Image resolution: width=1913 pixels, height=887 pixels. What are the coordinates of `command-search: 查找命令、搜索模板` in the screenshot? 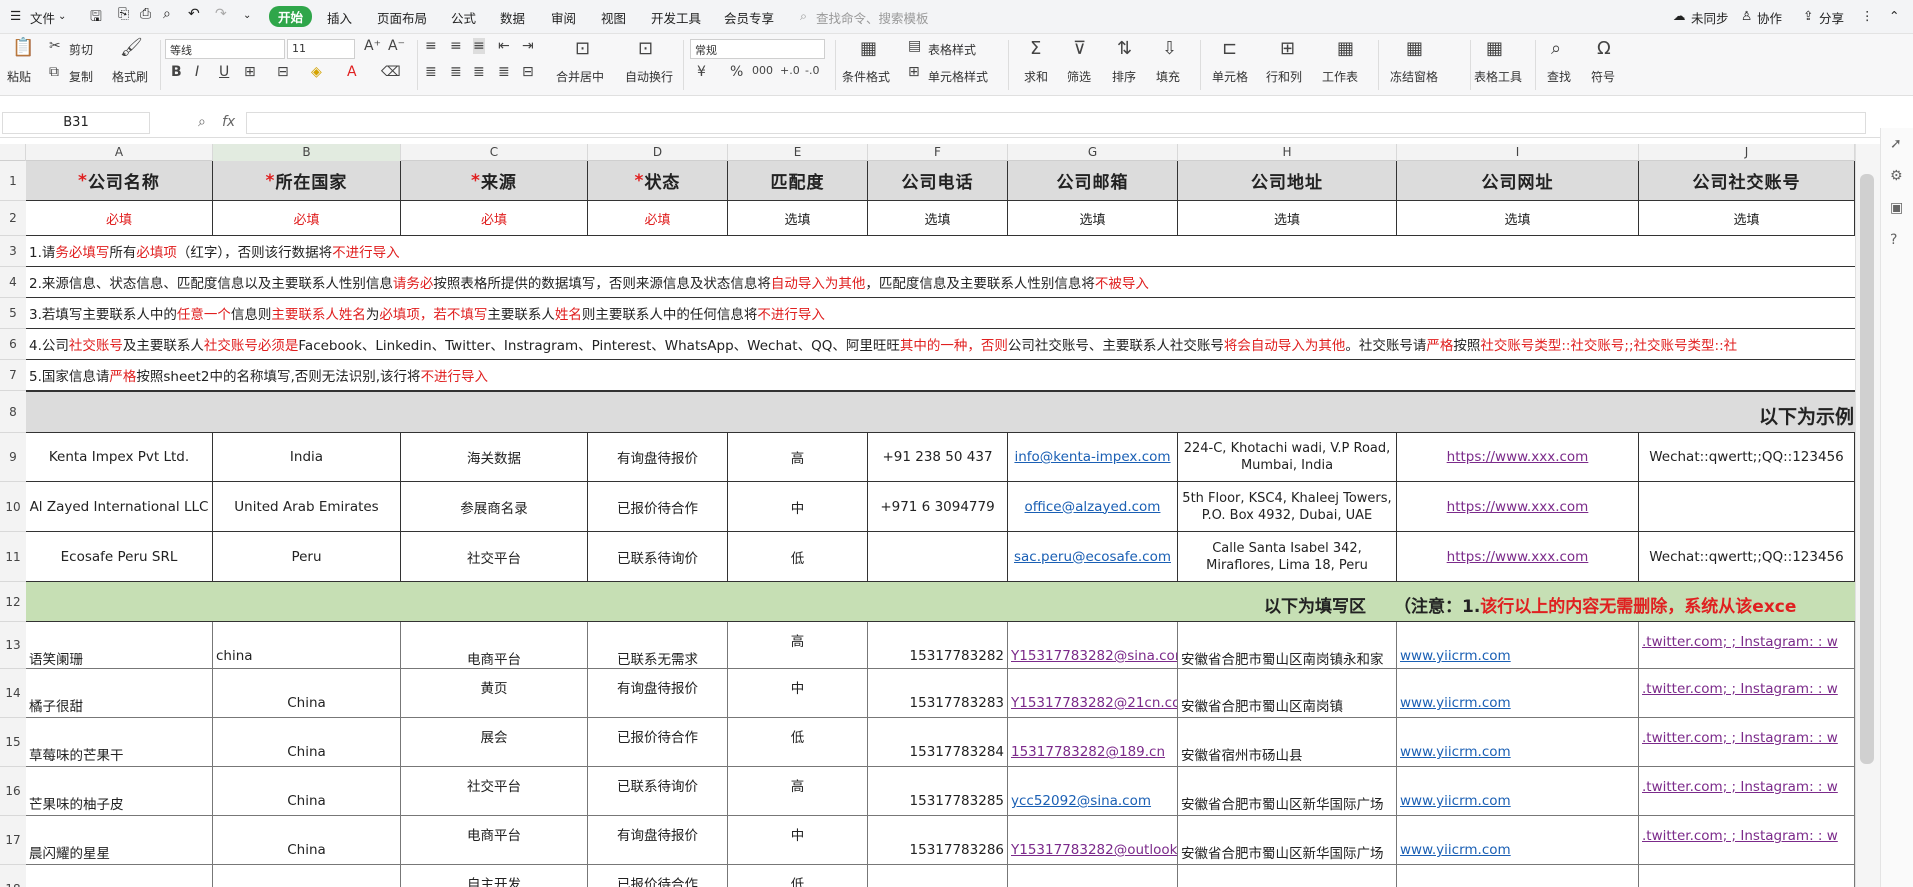 It's located at (872, 17).